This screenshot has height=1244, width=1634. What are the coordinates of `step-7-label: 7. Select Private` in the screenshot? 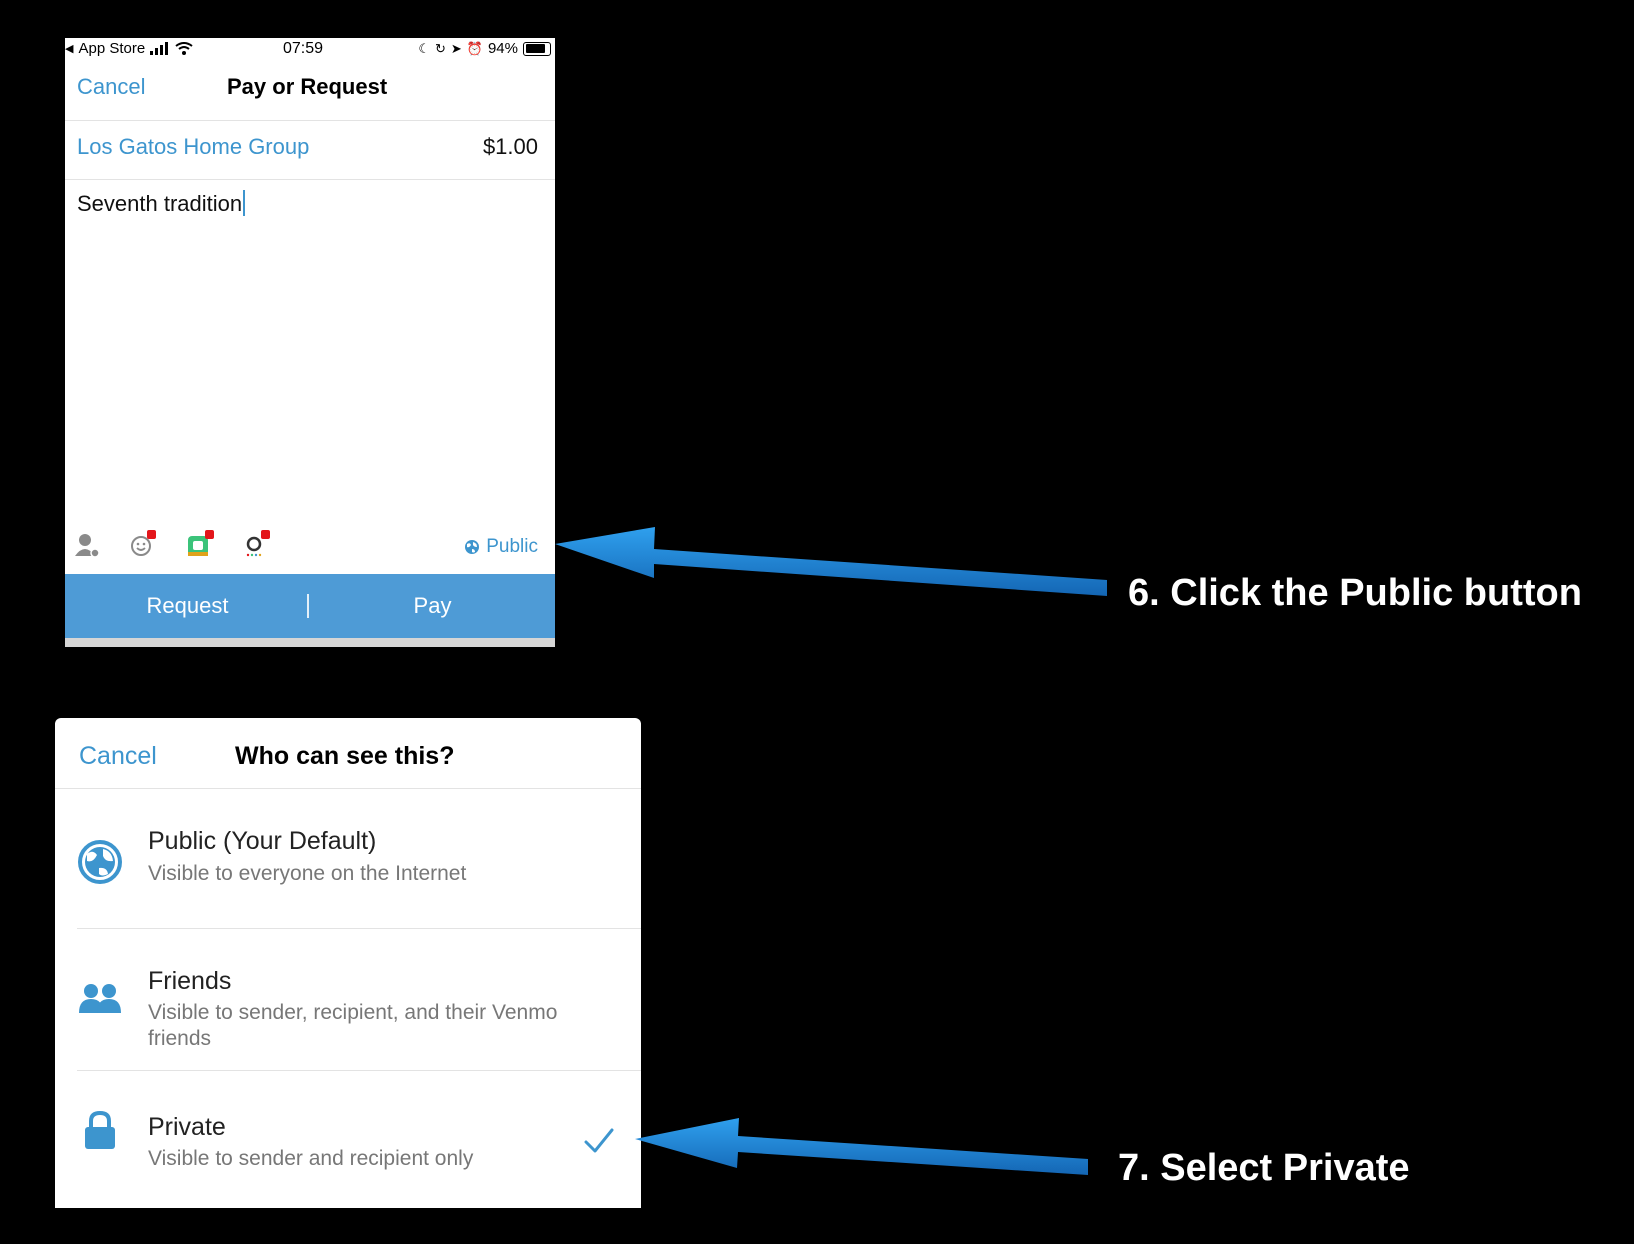 It's located at (1264, 1168).